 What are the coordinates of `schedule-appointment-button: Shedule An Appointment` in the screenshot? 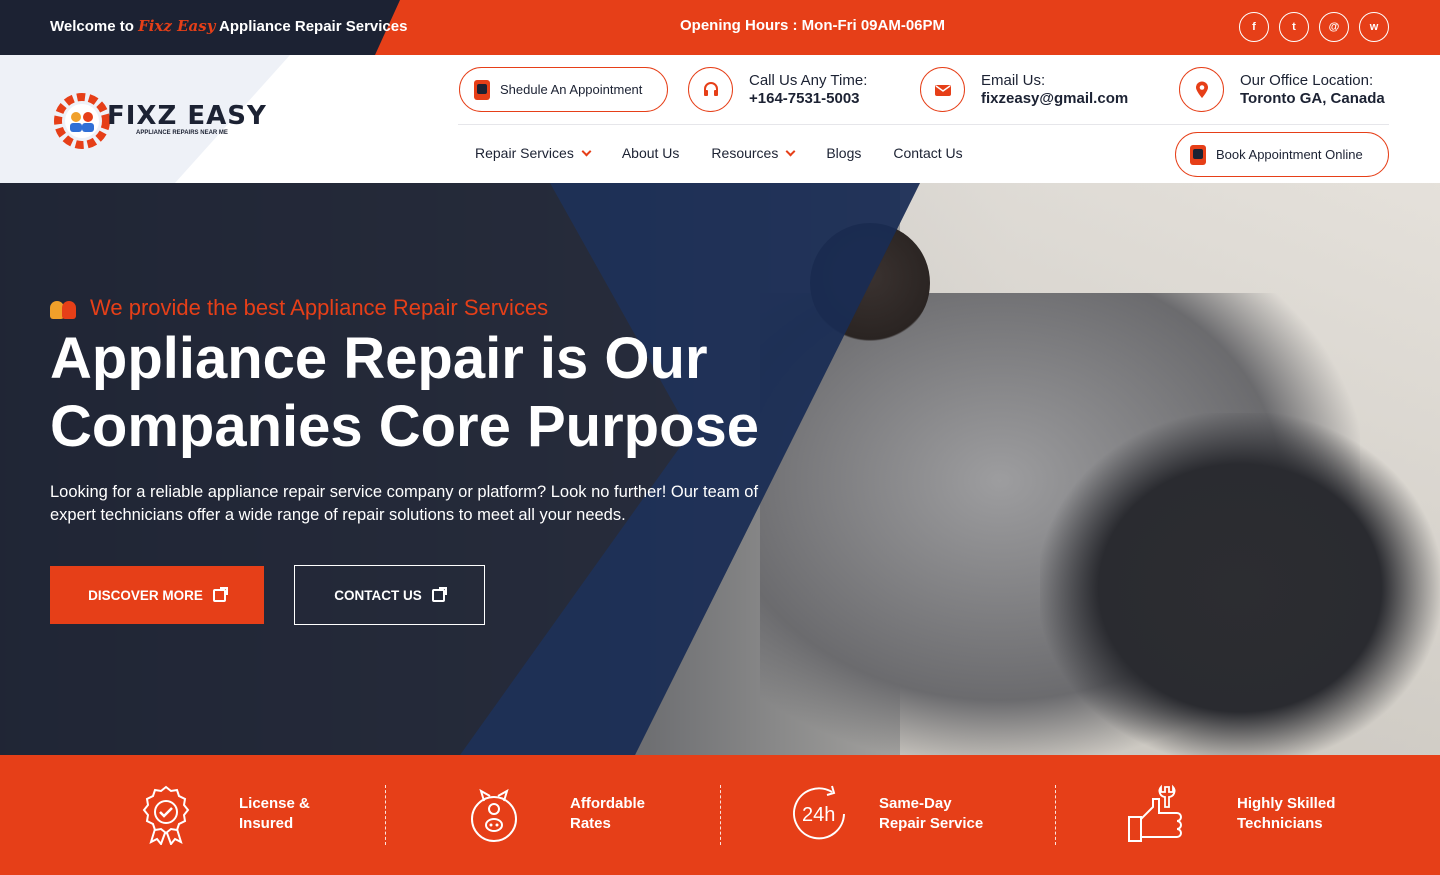 It's located at (563, 89).